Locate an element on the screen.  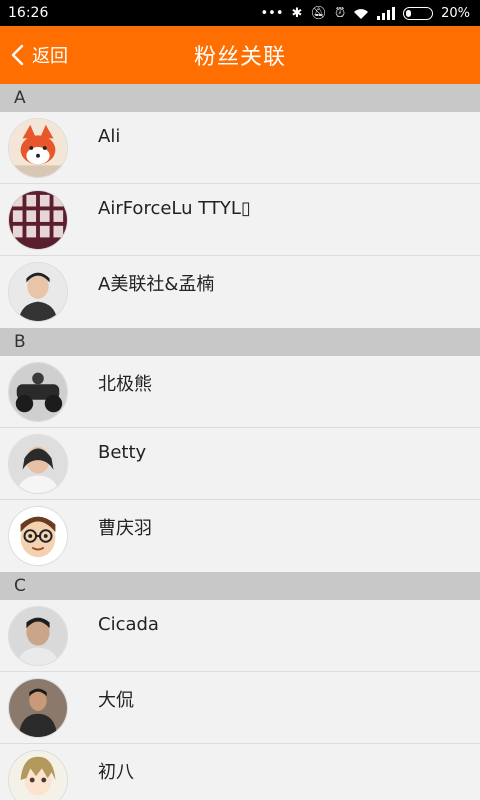
list-item: Betty is located at coordinates (240, 464).